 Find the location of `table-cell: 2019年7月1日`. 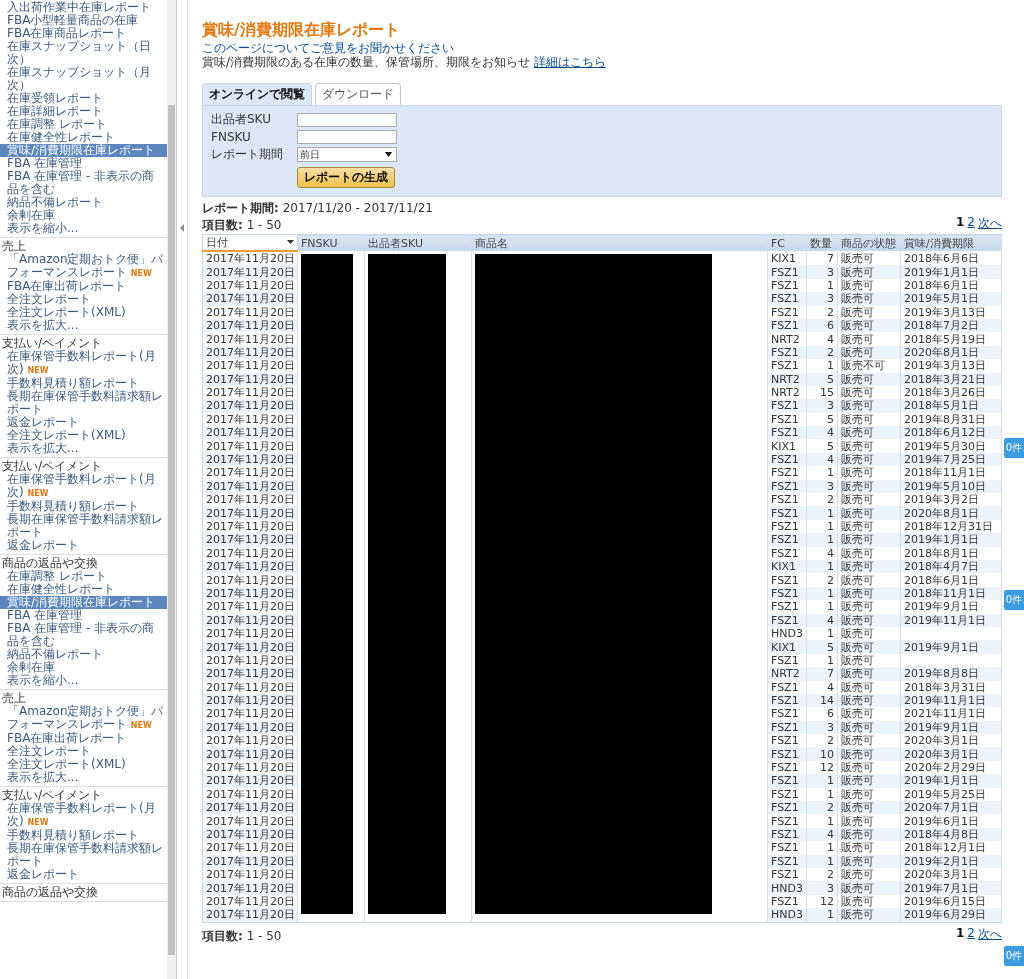

table-cell: 2019年7月1日 is located at coordinates (941, 888).